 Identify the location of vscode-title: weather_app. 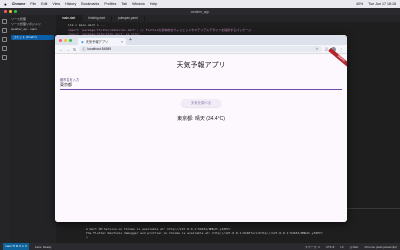
(200, 11).